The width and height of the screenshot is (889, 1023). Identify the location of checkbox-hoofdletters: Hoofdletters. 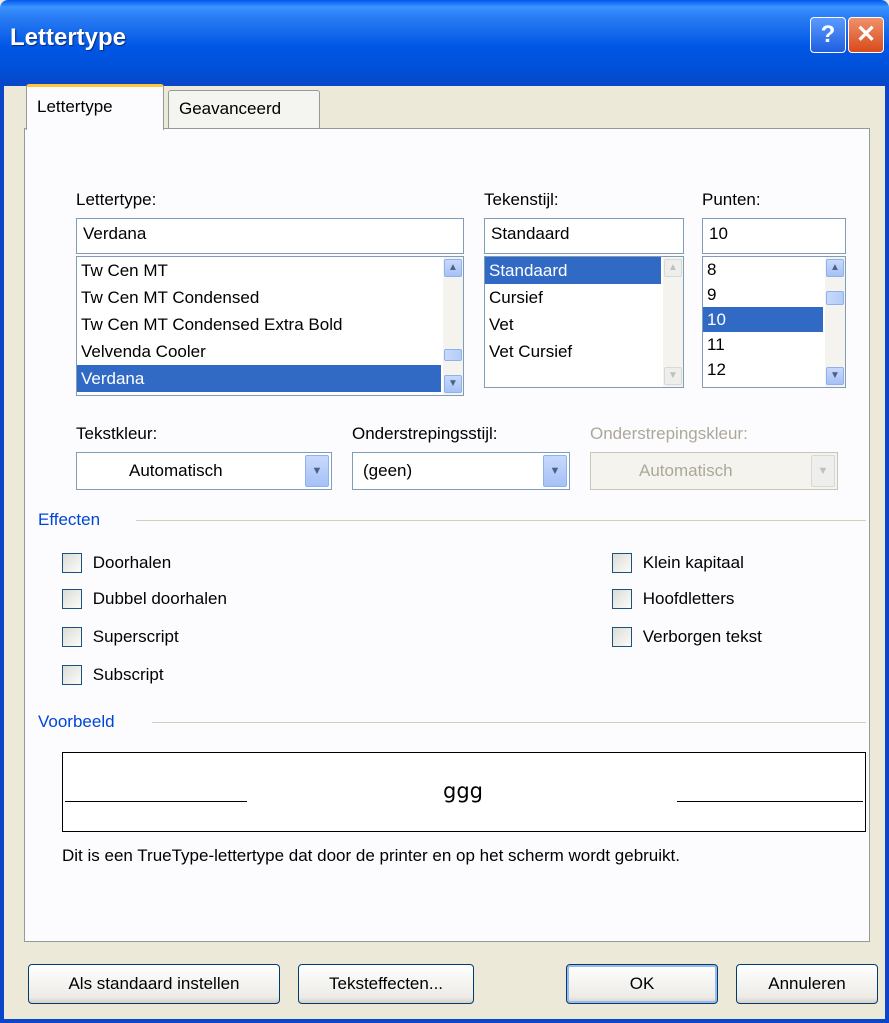
(673, 598).